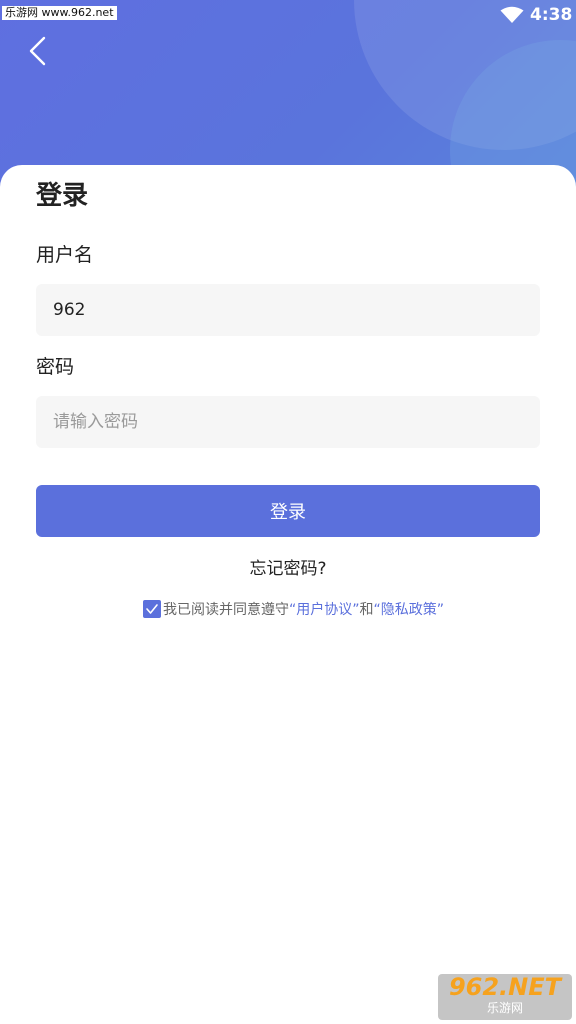 The image size is (576, 1024). I want to click on user-agreement-link: “用户协议”, so click(324, 609).